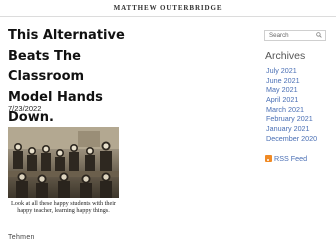 This screenshot has width=336, height=252. What do you see at coordinates (25, 108) in the screenshot?
I see `post-date: 7/23/2022` at bounding box center [25, 108].